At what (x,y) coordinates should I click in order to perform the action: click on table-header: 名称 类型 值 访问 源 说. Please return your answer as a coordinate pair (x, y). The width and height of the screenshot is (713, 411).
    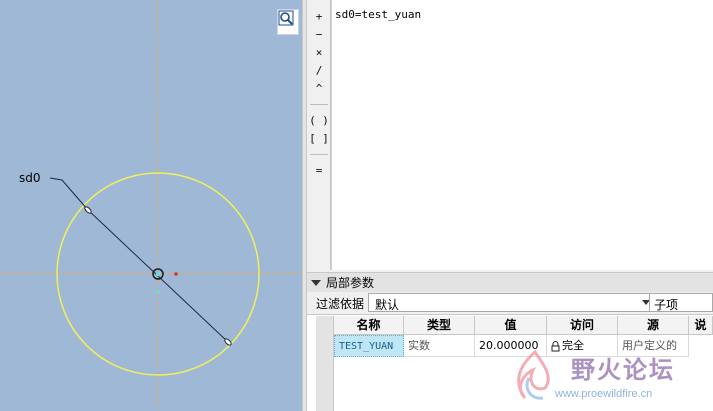
    Looking at the image, I should click on (523, 325).